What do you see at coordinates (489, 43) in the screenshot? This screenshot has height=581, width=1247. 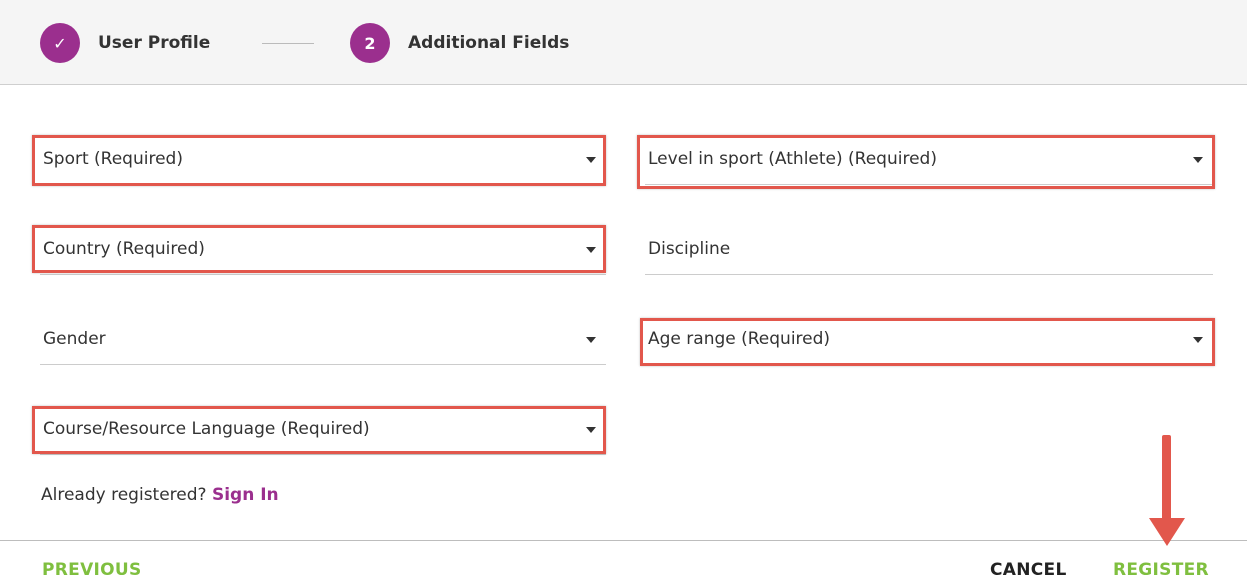 I see `step-label: Additional Fields` at bounding box center [489, 43].